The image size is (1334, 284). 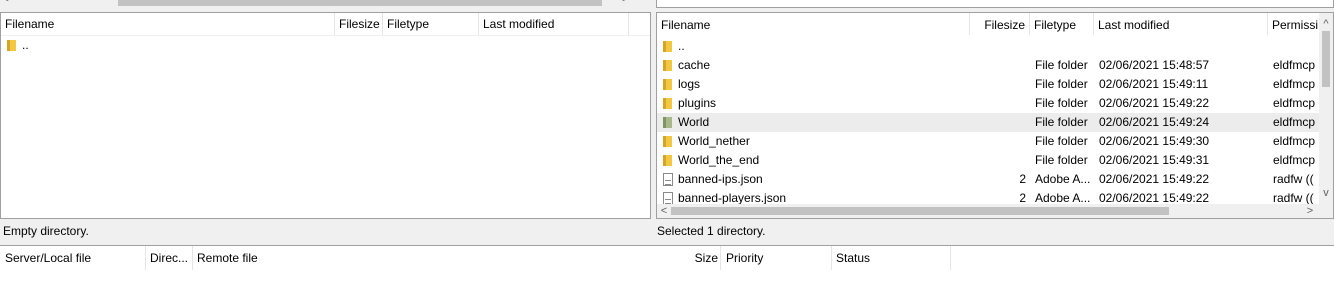 I want to click on remote-col-last-modified: Last modified, so click(x=1181, y=24).